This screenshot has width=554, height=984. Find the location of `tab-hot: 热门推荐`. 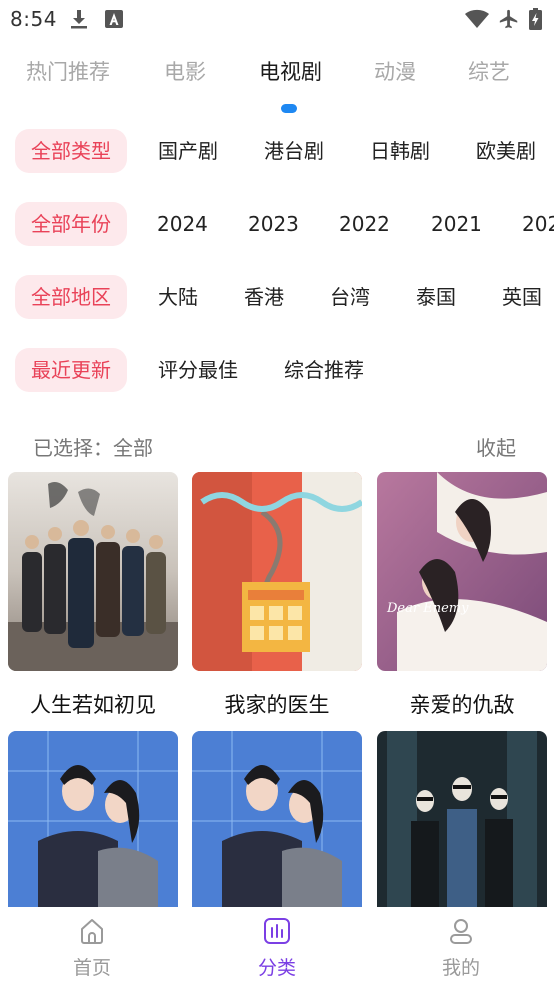

tab-hot: 热门推荐 is located at coordinates (68, 71).